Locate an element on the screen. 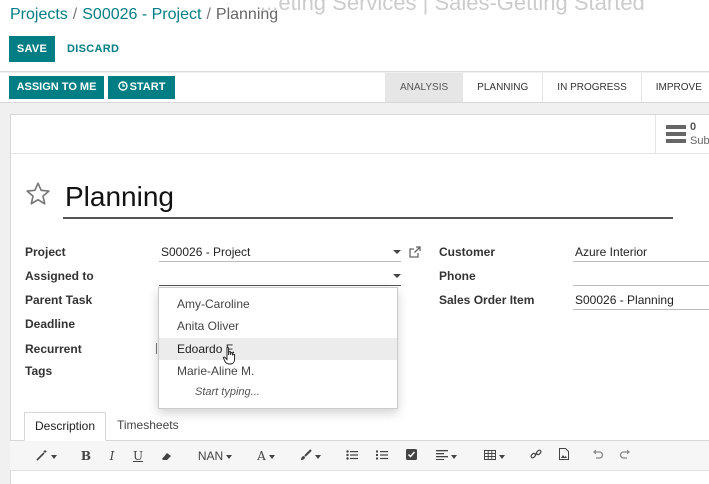 This screenshot has height=484, width=709. table-dropdown is located at coordinates (494, 456).